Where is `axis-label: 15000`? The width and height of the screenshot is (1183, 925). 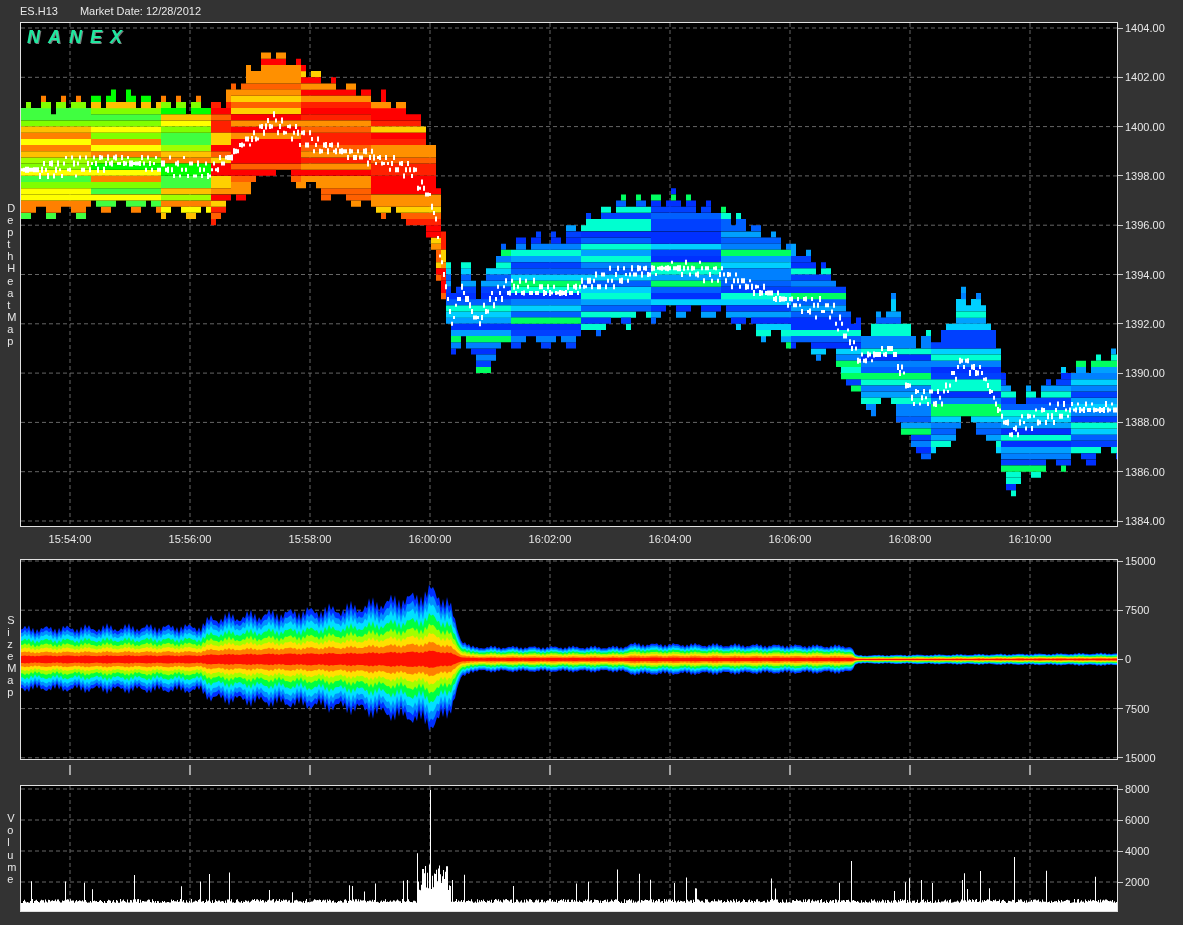
axis-label: 15000 is located at coordinates (1137, 561).